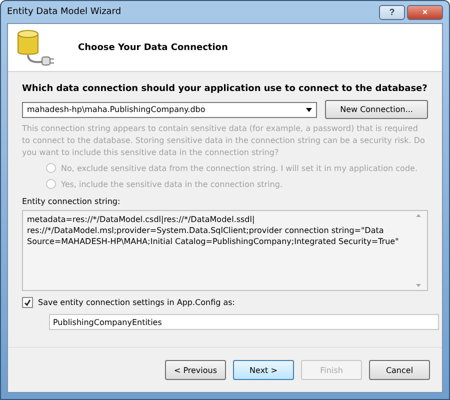 The height and width of the screenshot is (400, 450). Describe the element at coordinates (244, 322) in the screenshot. I see `config-name-field: PublishingCompanyEntities` at that location.